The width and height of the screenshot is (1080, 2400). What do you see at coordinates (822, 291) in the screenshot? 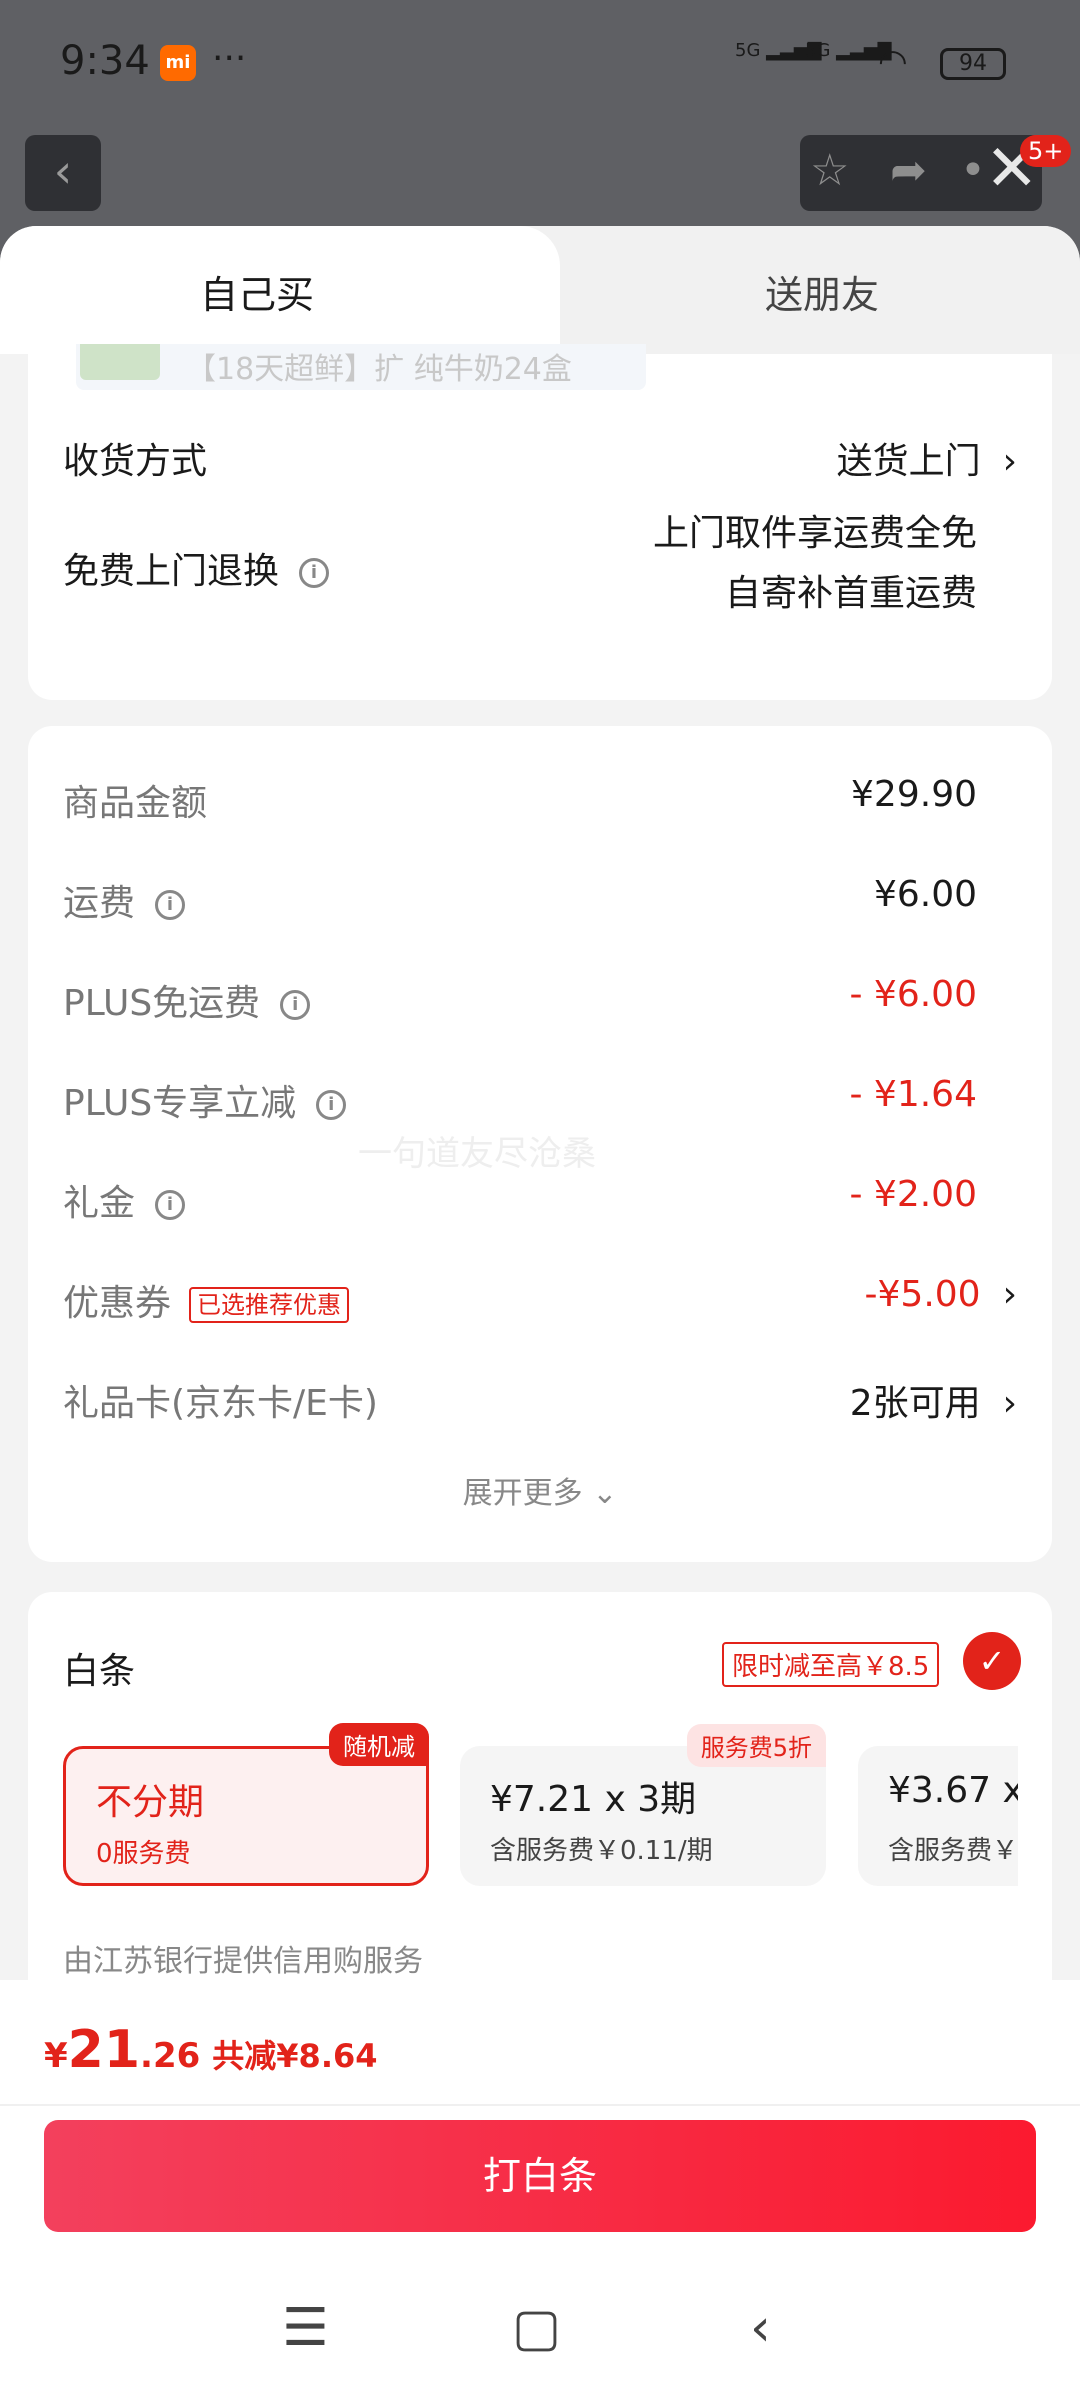
I see `tab-send-to-friend: 送朋友` at bounding box center [822, 291].